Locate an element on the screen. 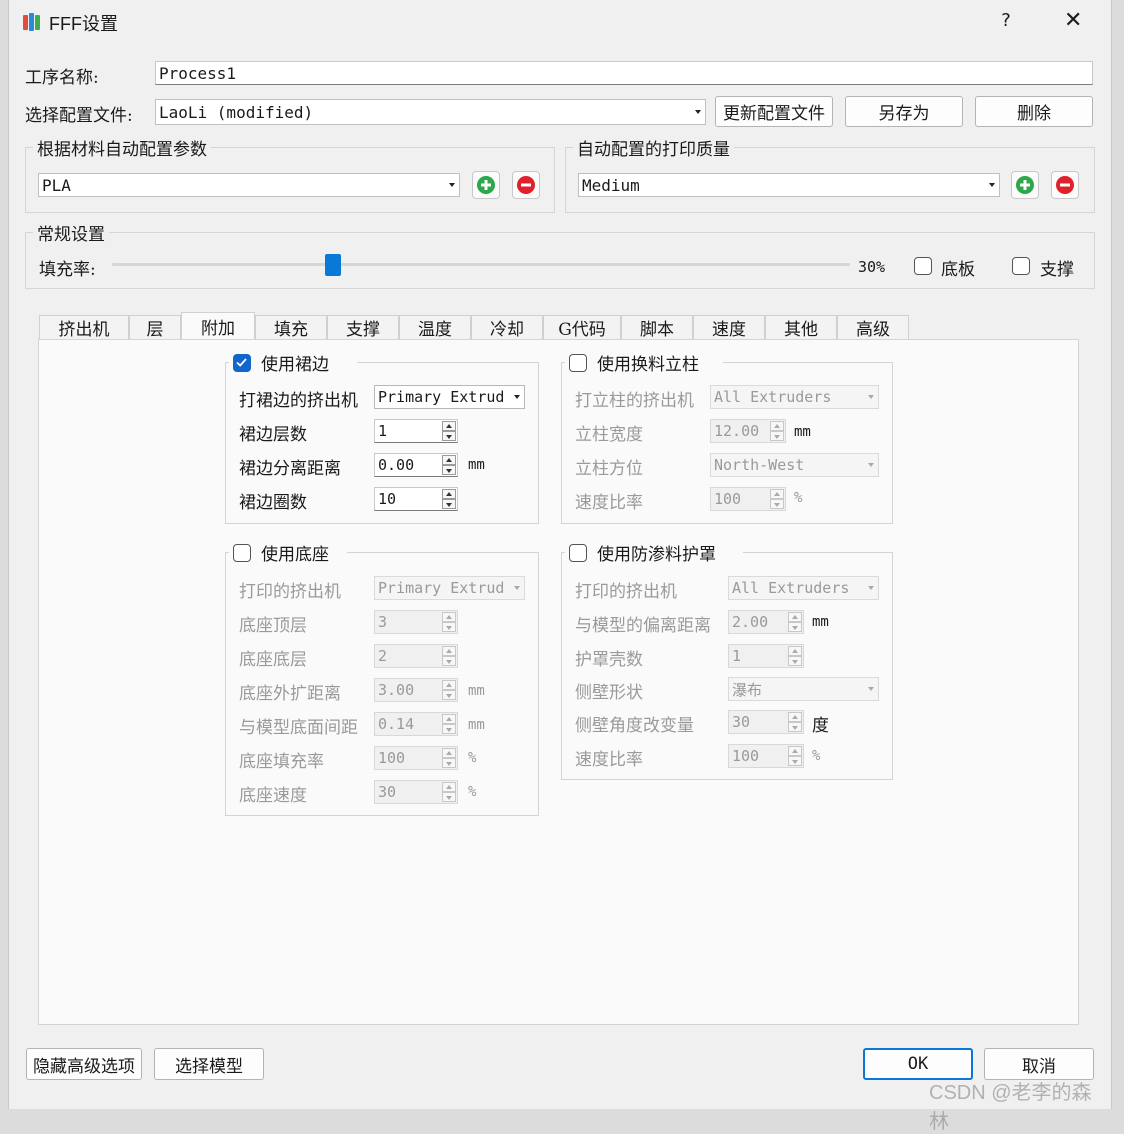 Image resolution: width=1124 pixels, height=1134 pixels. skirt-loops-spinbox: 10 is located at coordinates (416, 499).